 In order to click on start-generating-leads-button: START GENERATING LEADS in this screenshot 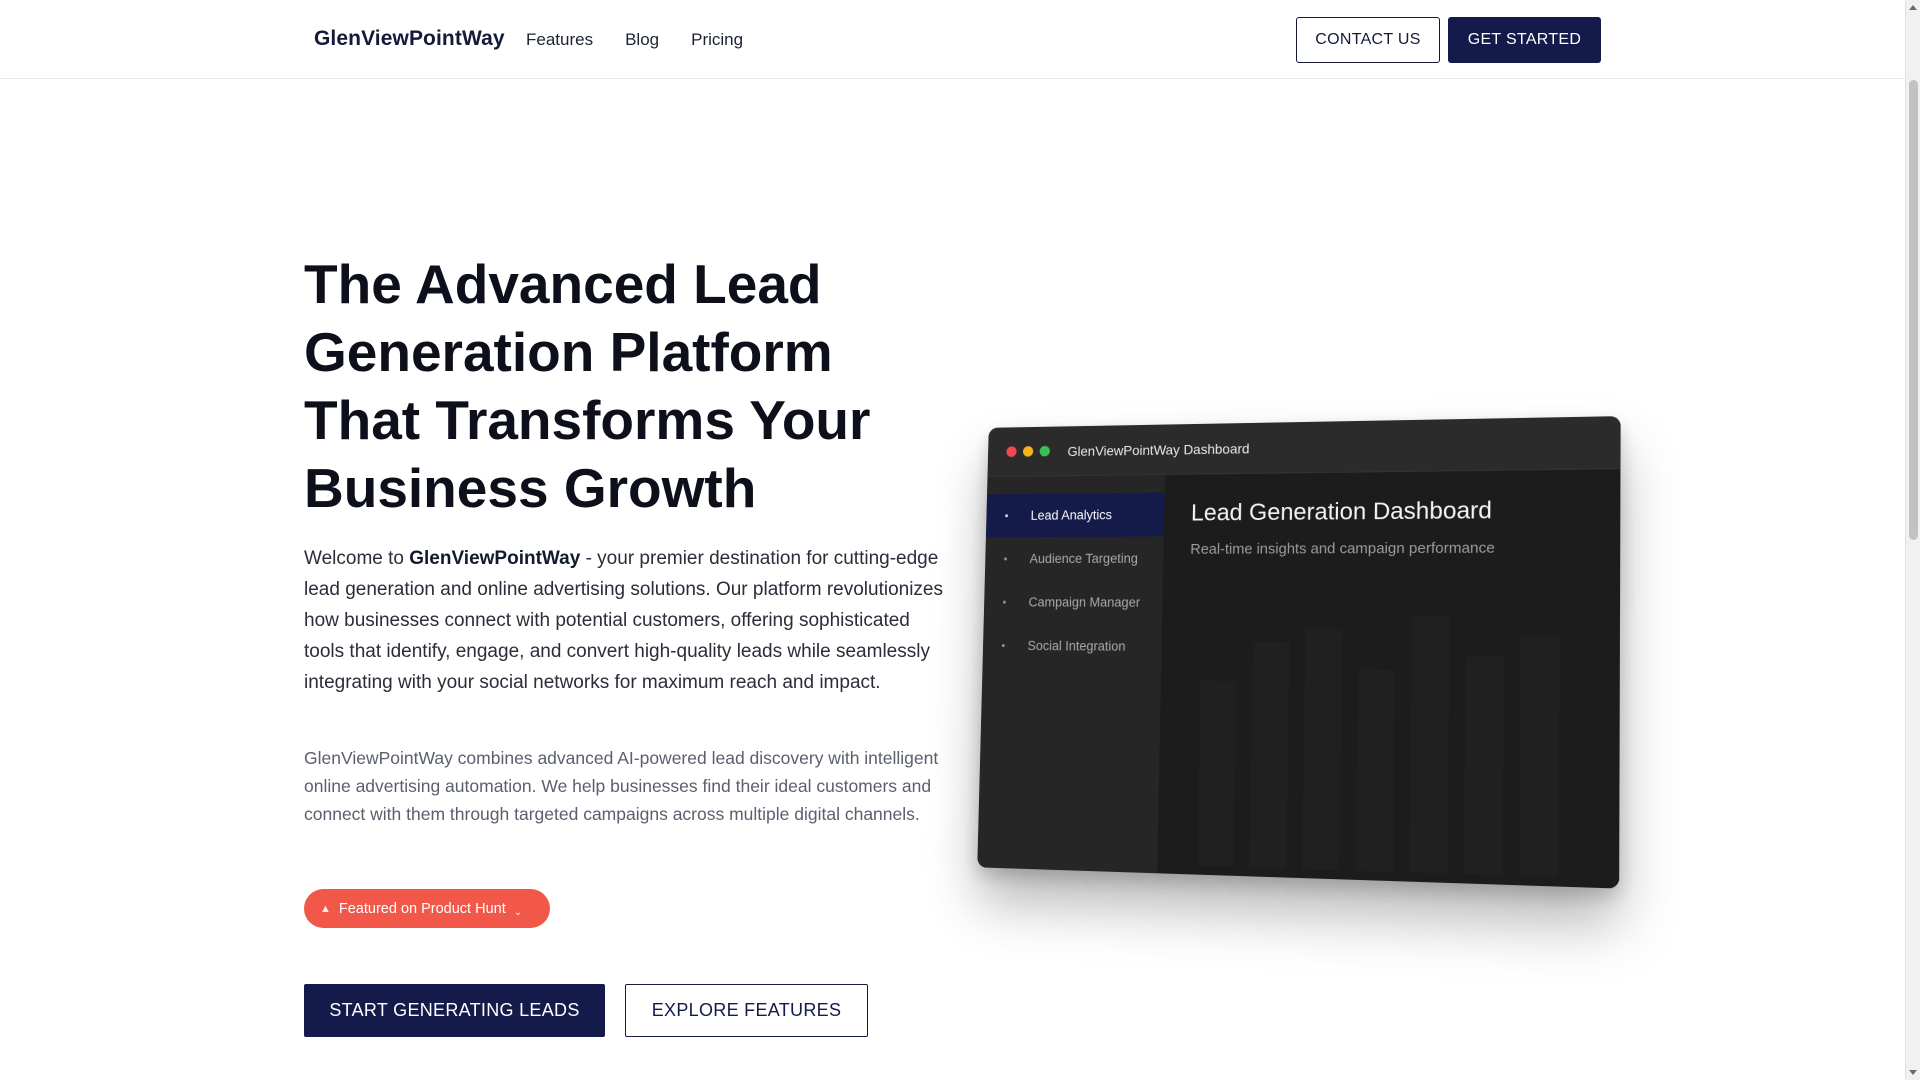, I will do `click(454, 1010)`.